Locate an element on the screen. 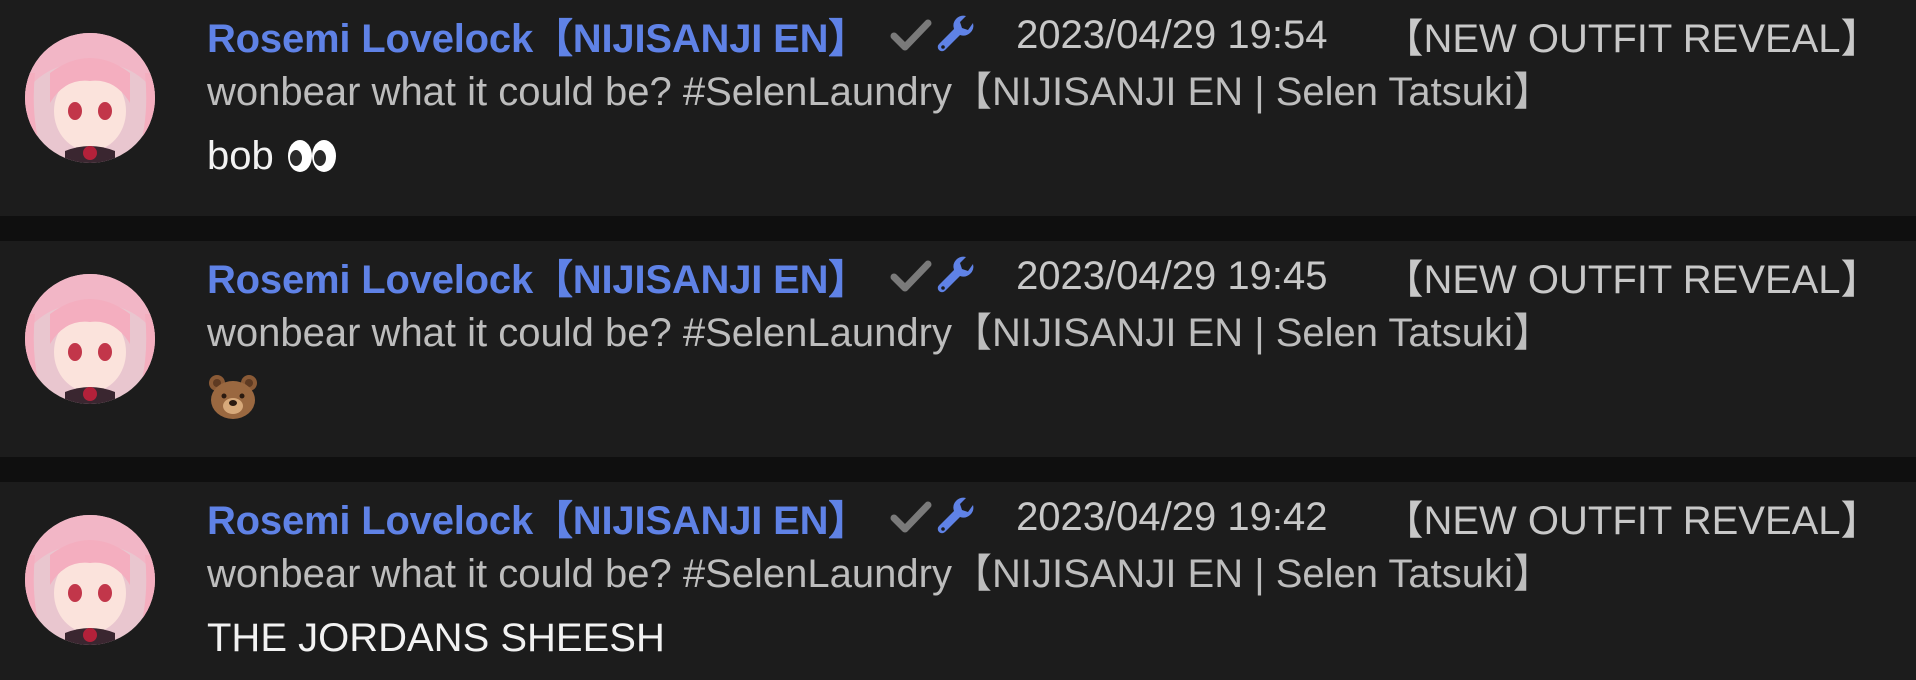  message-text: THE JORDANS SHEESH is located at coordinates (436, 638).